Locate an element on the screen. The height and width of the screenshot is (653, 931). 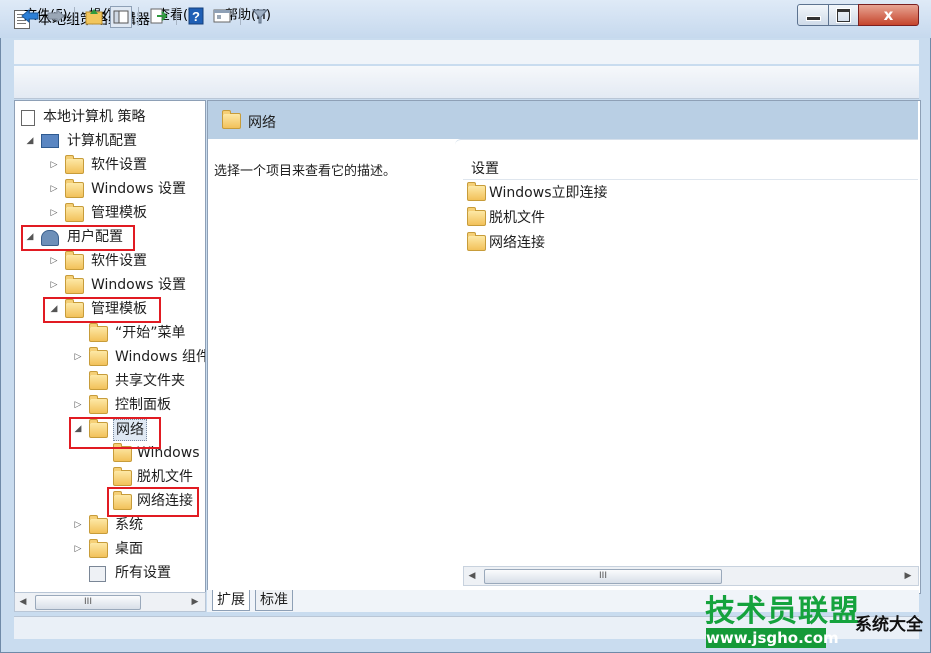
tree-label: 计算机配置 is located at coordinates (102, 141).